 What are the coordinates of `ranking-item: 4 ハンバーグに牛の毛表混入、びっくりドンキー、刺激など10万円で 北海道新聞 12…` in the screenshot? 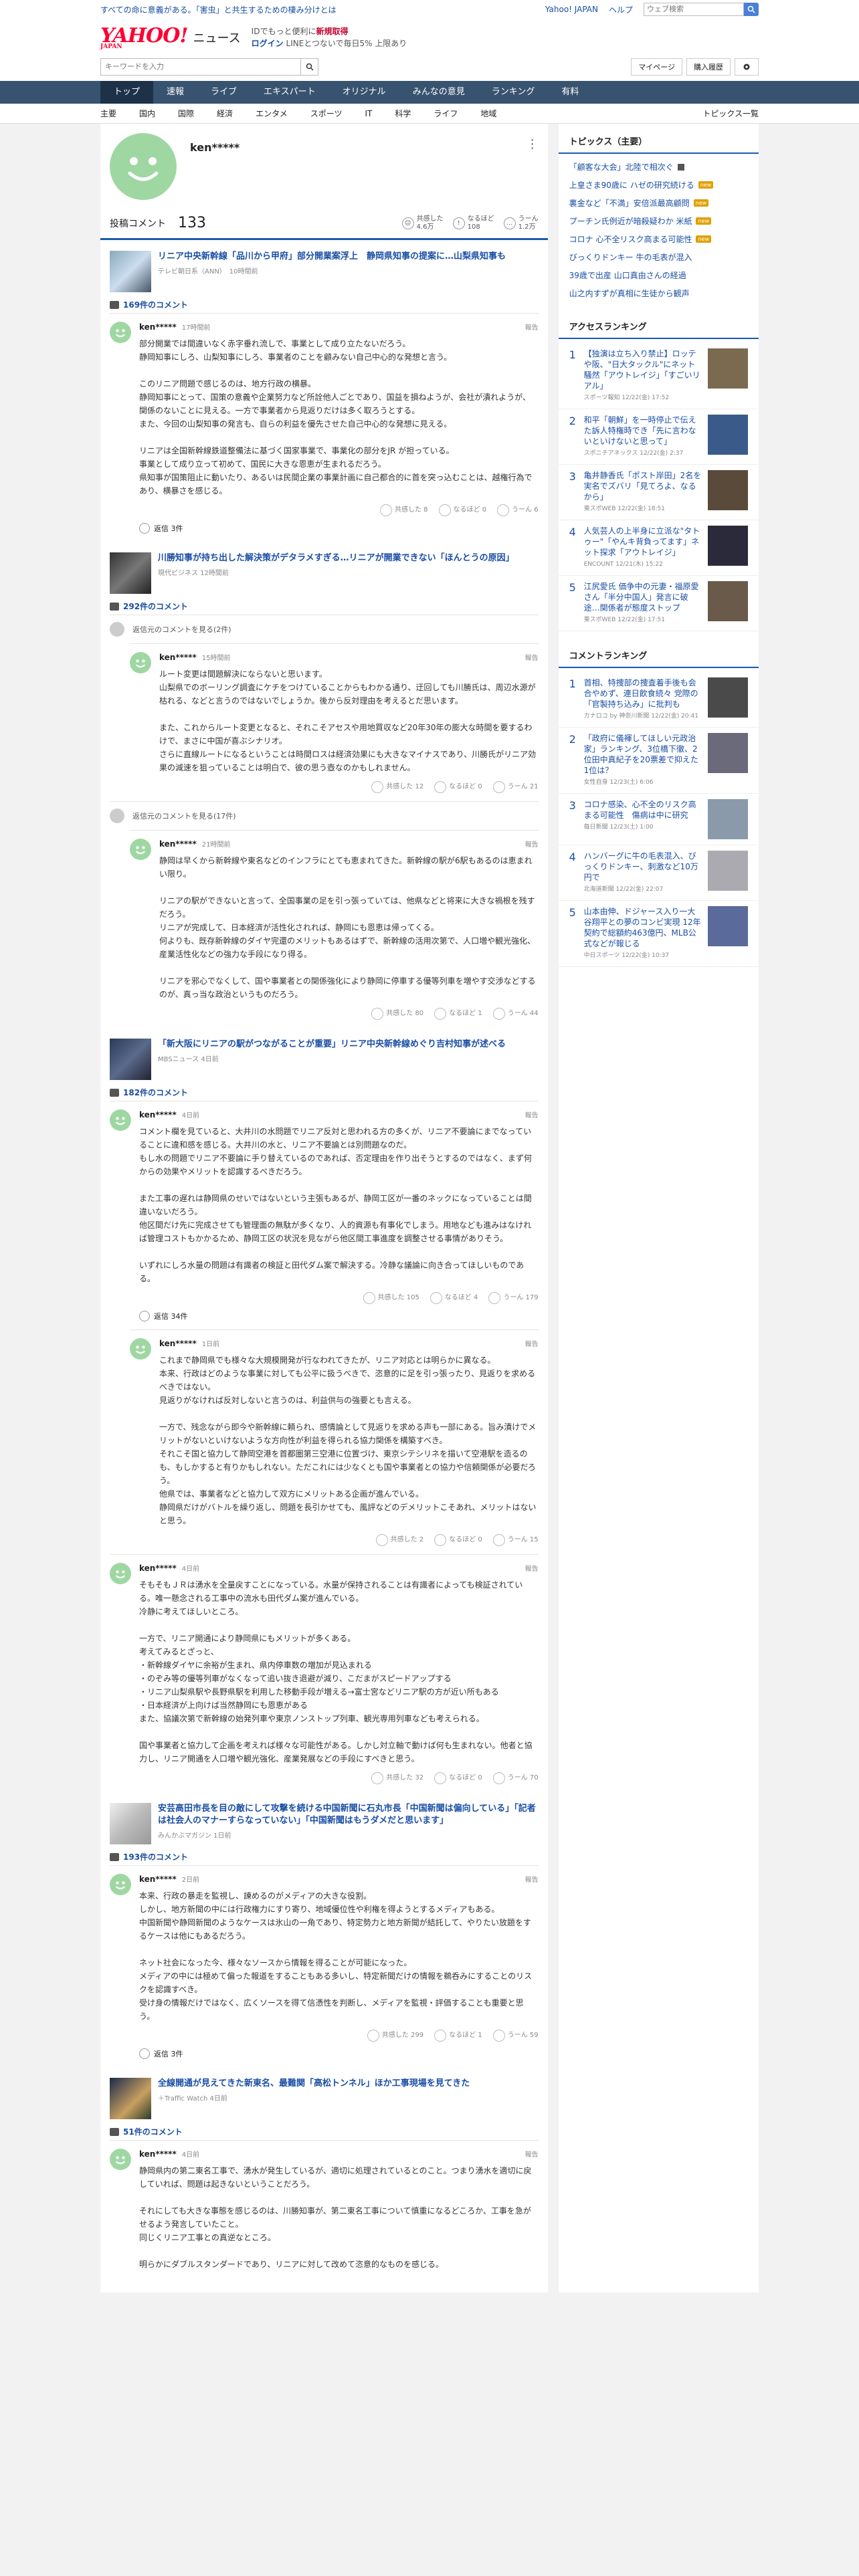 It's located at (658, 873).